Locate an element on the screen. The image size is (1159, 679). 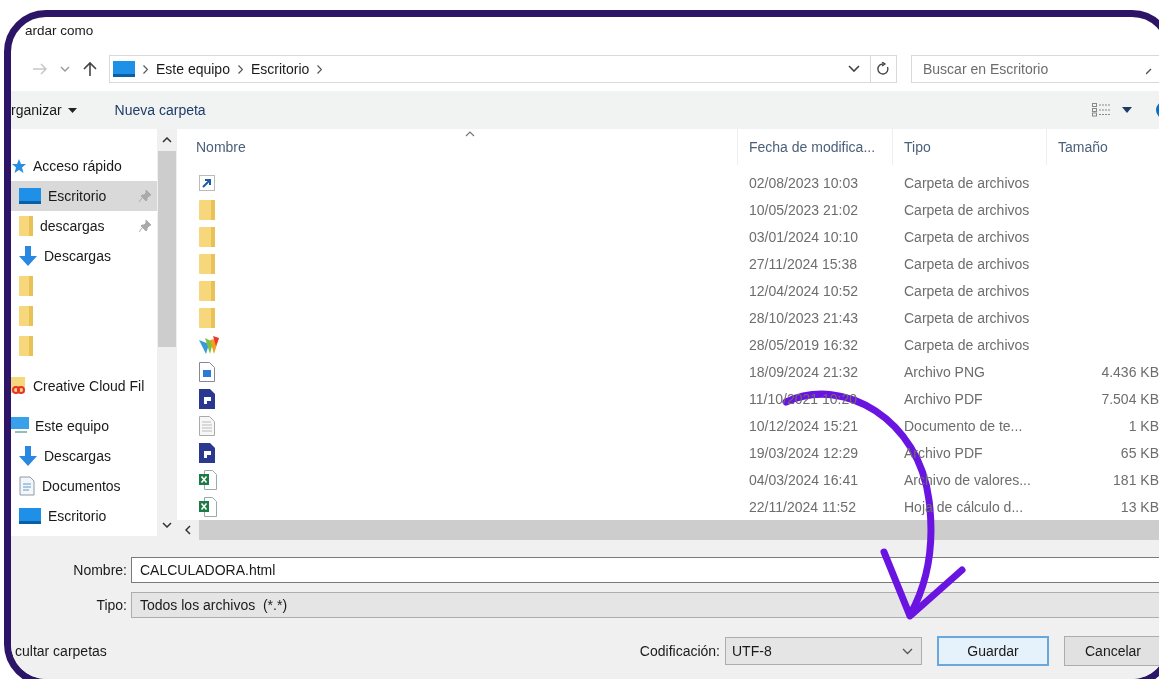
shortcut-icon is located at coordinates (207, 182).